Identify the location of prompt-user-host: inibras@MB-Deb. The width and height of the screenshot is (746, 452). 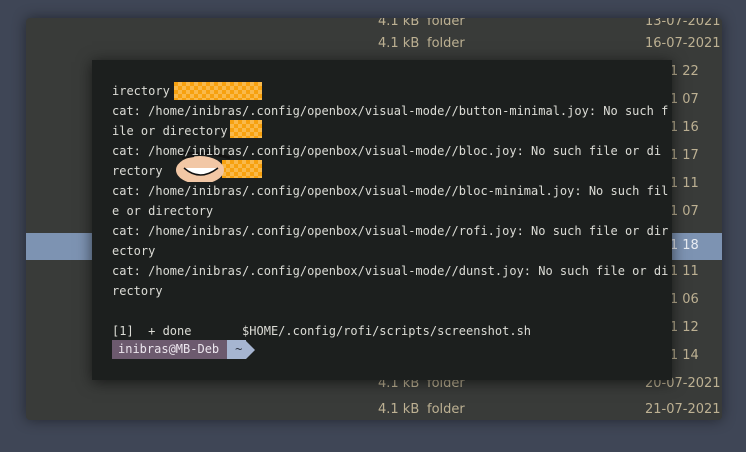
(170, 349).